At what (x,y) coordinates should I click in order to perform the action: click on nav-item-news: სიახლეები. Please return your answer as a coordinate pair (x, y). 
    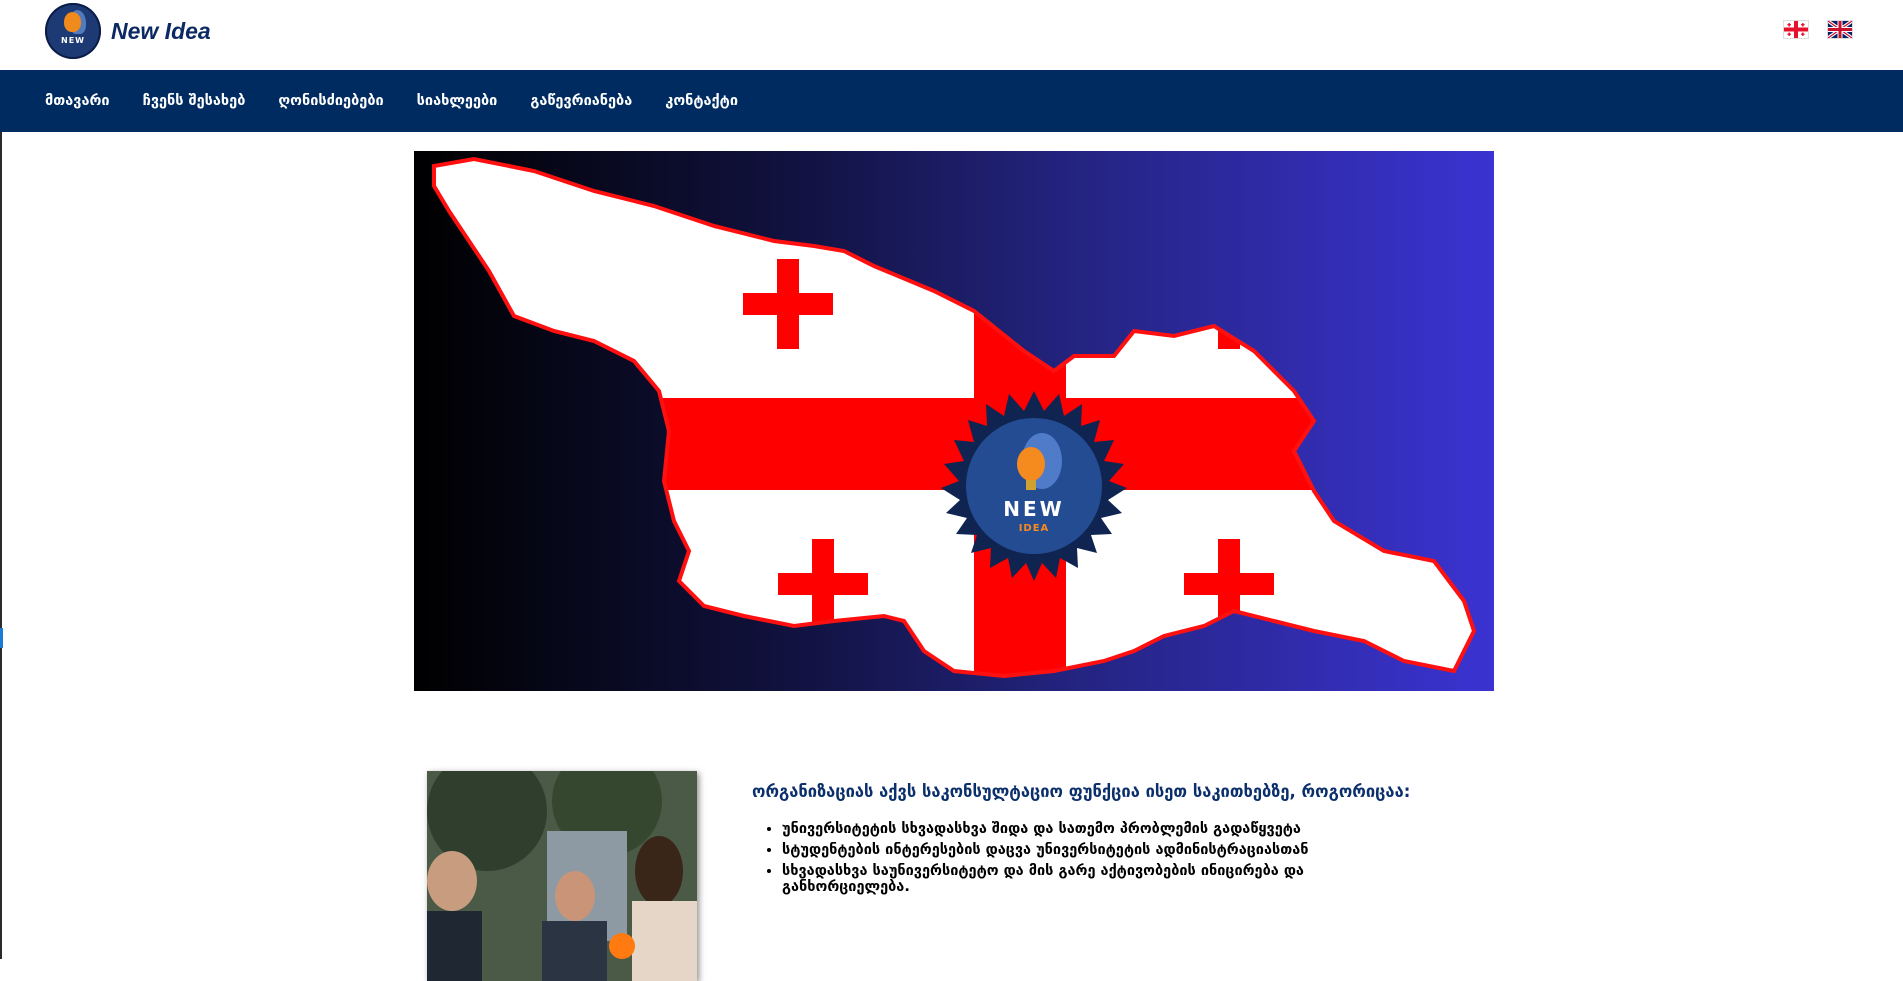
    Looking at the image, I should click on (457, 101).